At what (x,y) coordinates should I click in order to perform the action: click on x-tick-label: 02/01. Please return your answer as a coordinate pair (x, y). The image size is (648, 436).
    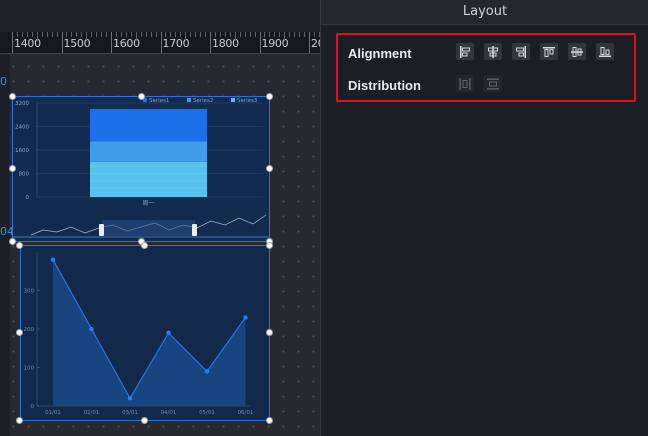
    Looking at the image, I should click on (92, 413).